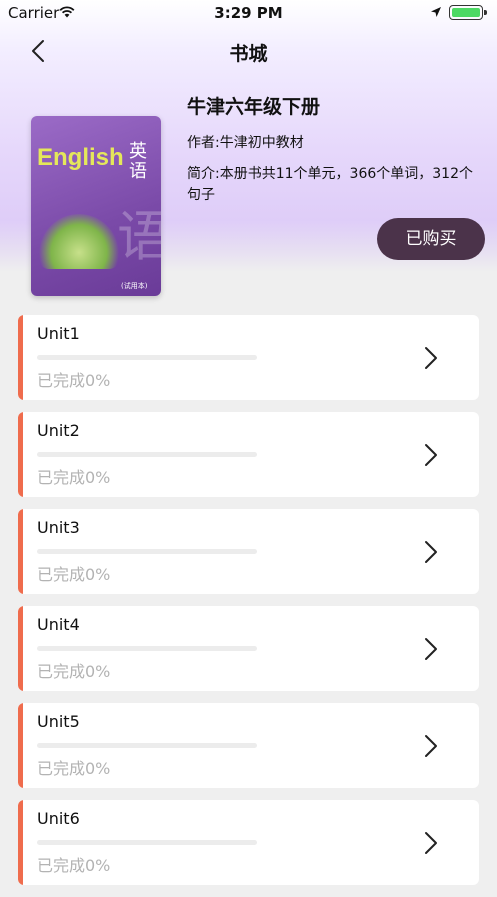  I want to click on unit-name: Unit4, so click(58, 624).